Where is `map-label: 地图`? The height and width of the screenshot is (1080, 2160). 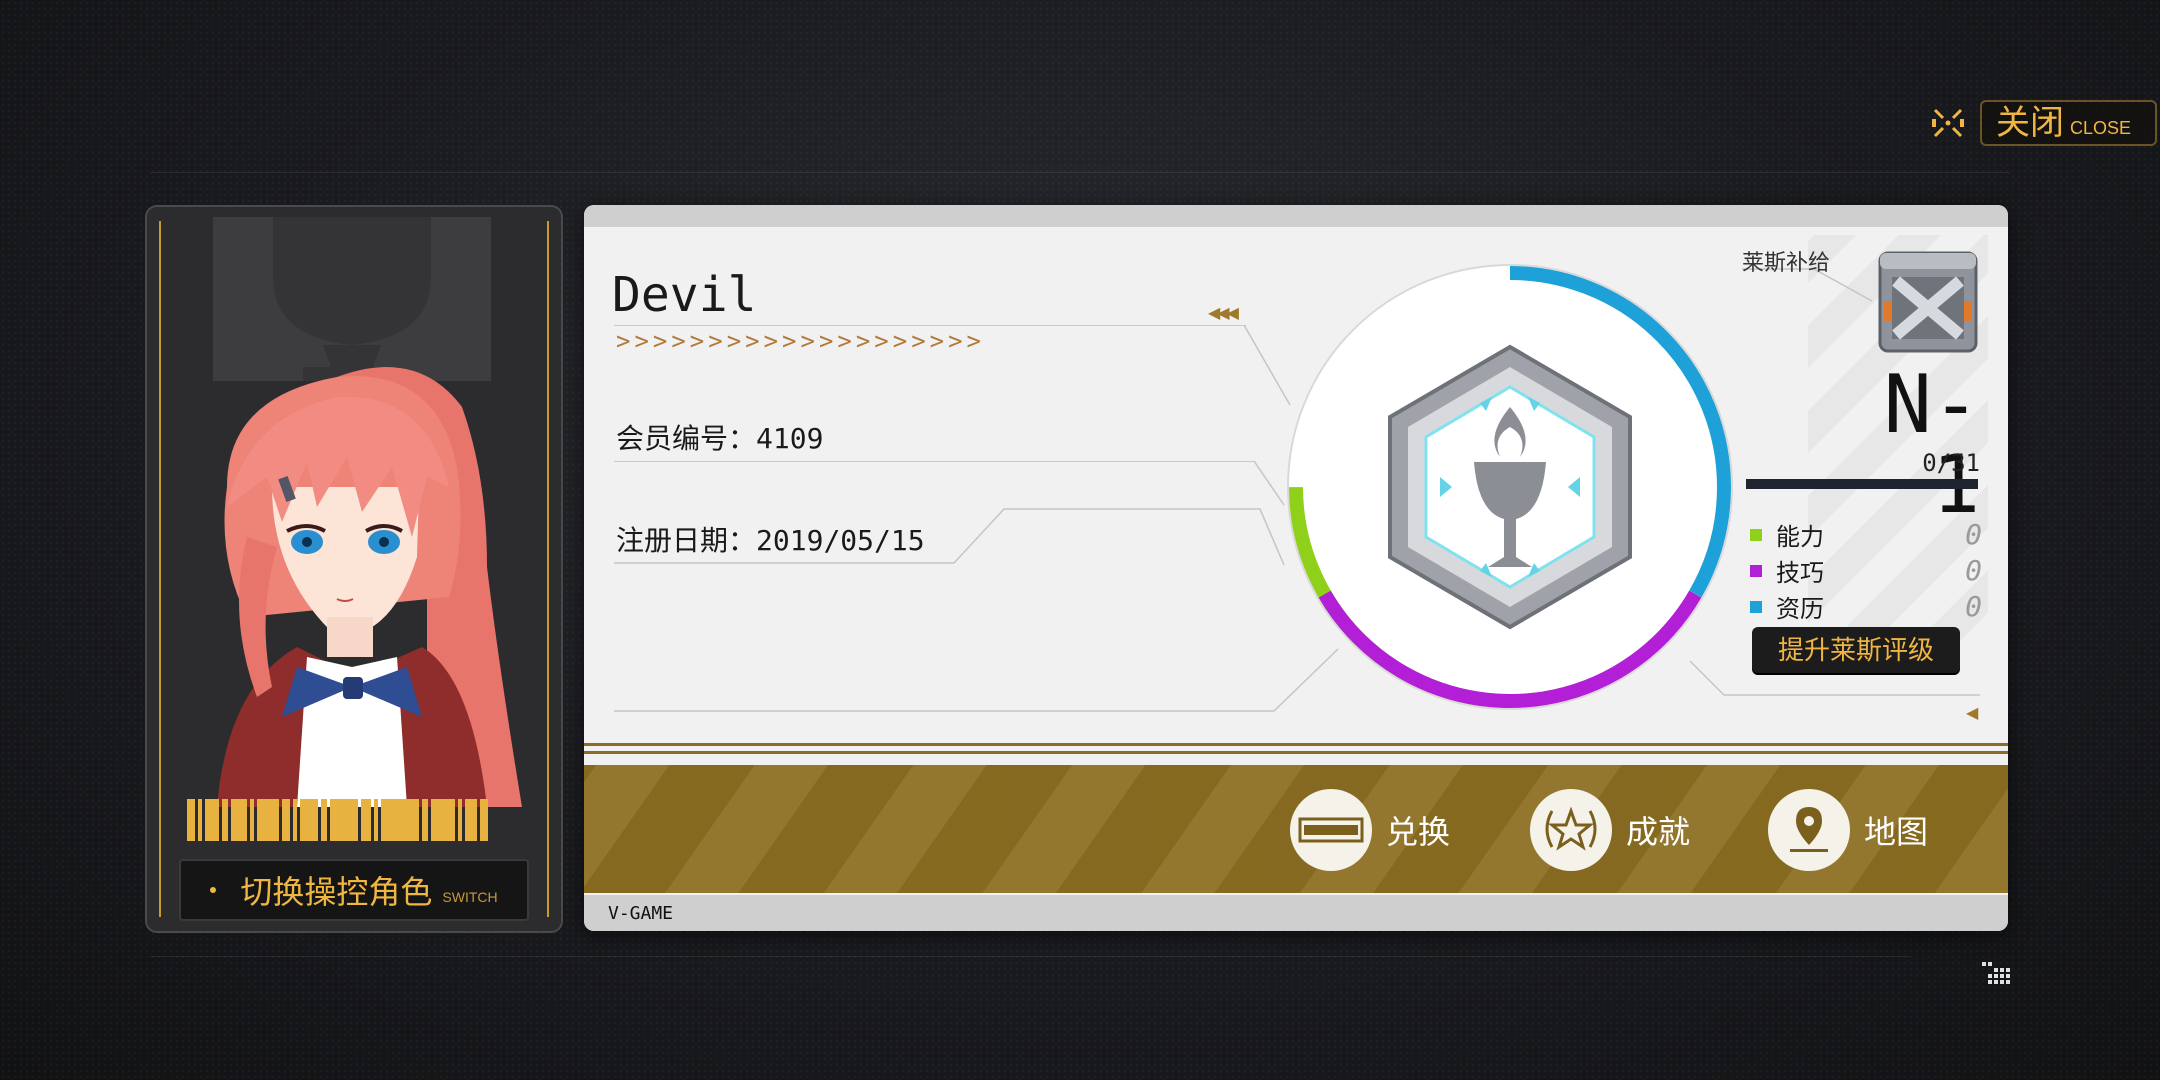
map-label: 地图 is located at coordinates (1896, 832).